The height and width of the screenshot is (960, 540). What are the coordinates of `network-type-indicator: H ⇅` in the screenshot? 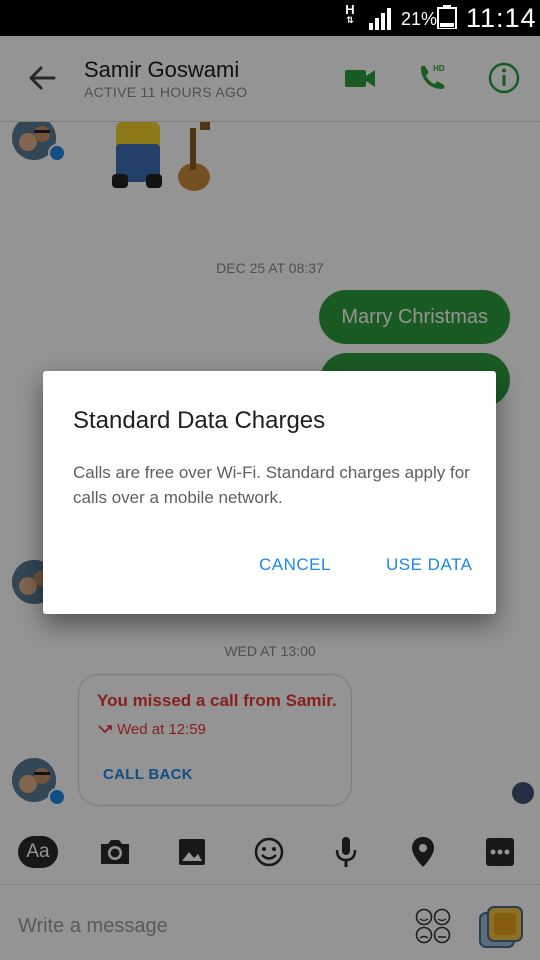 It's located at (350, 13).